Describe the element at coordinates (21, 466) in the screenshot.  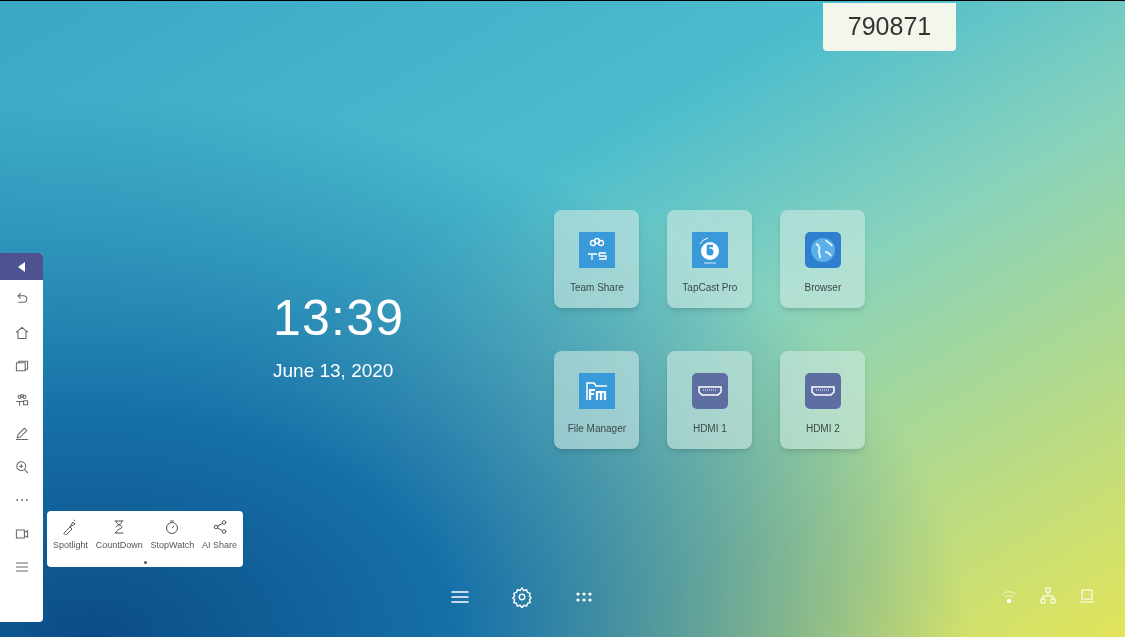
I see `zoom-in-icon` at that location.